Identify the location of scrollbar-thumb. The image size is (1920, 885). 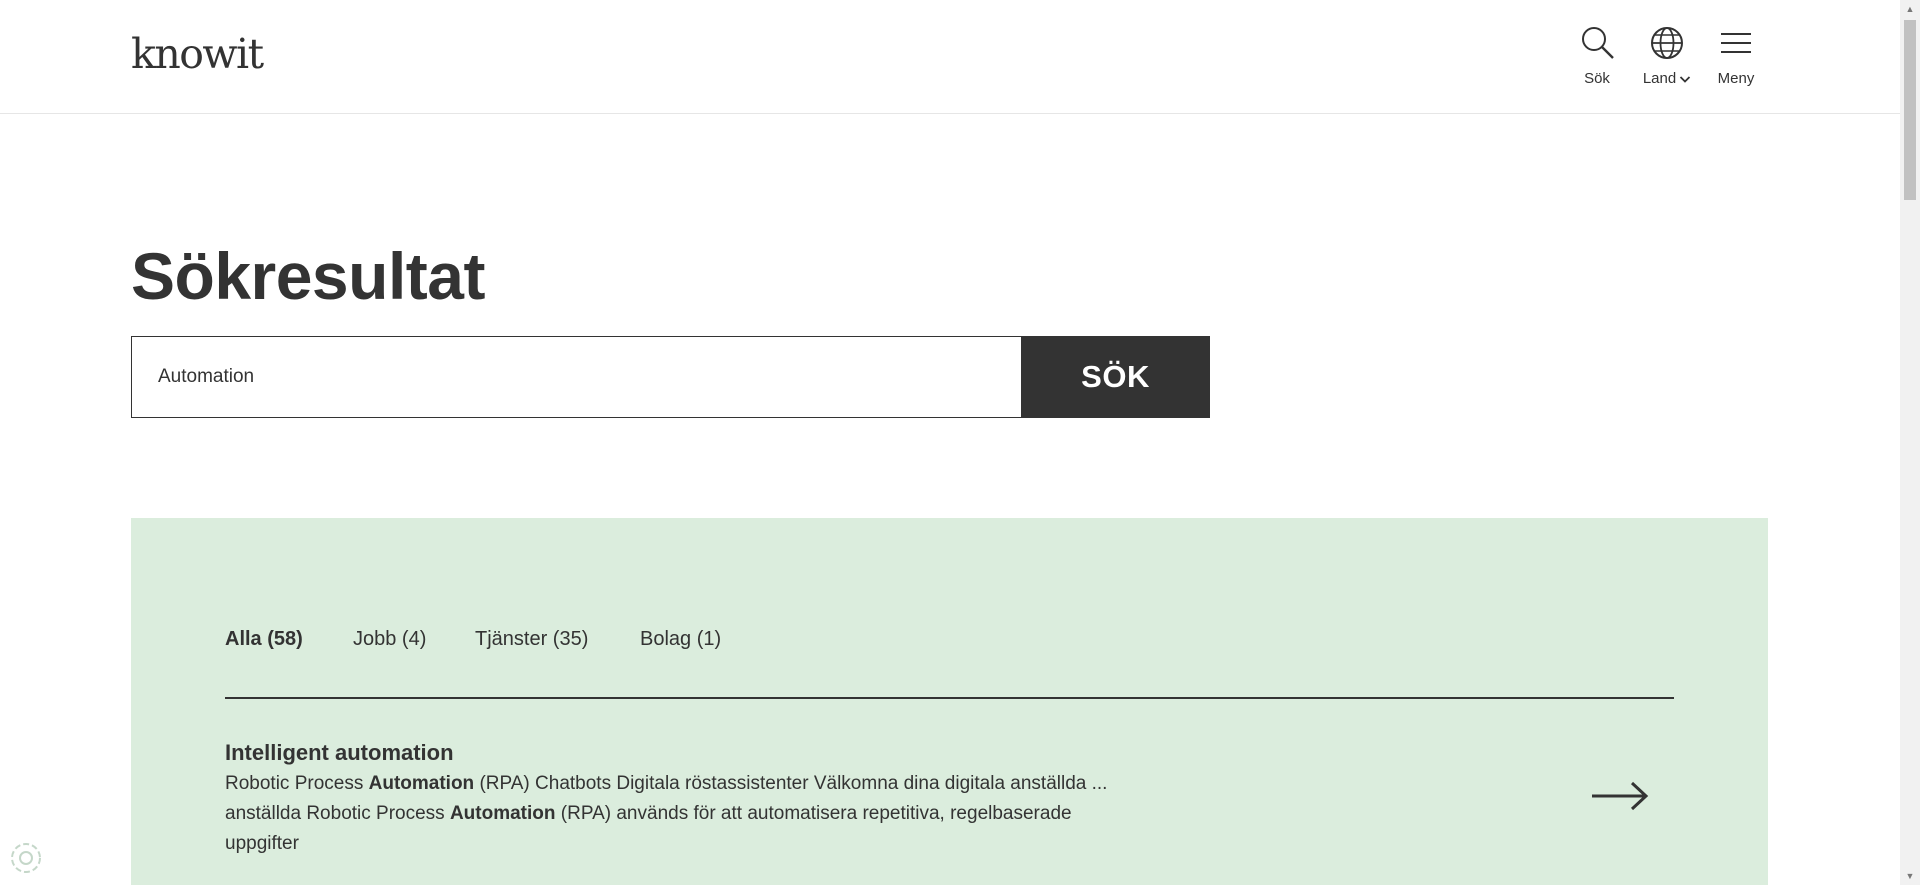
(1910, 110).